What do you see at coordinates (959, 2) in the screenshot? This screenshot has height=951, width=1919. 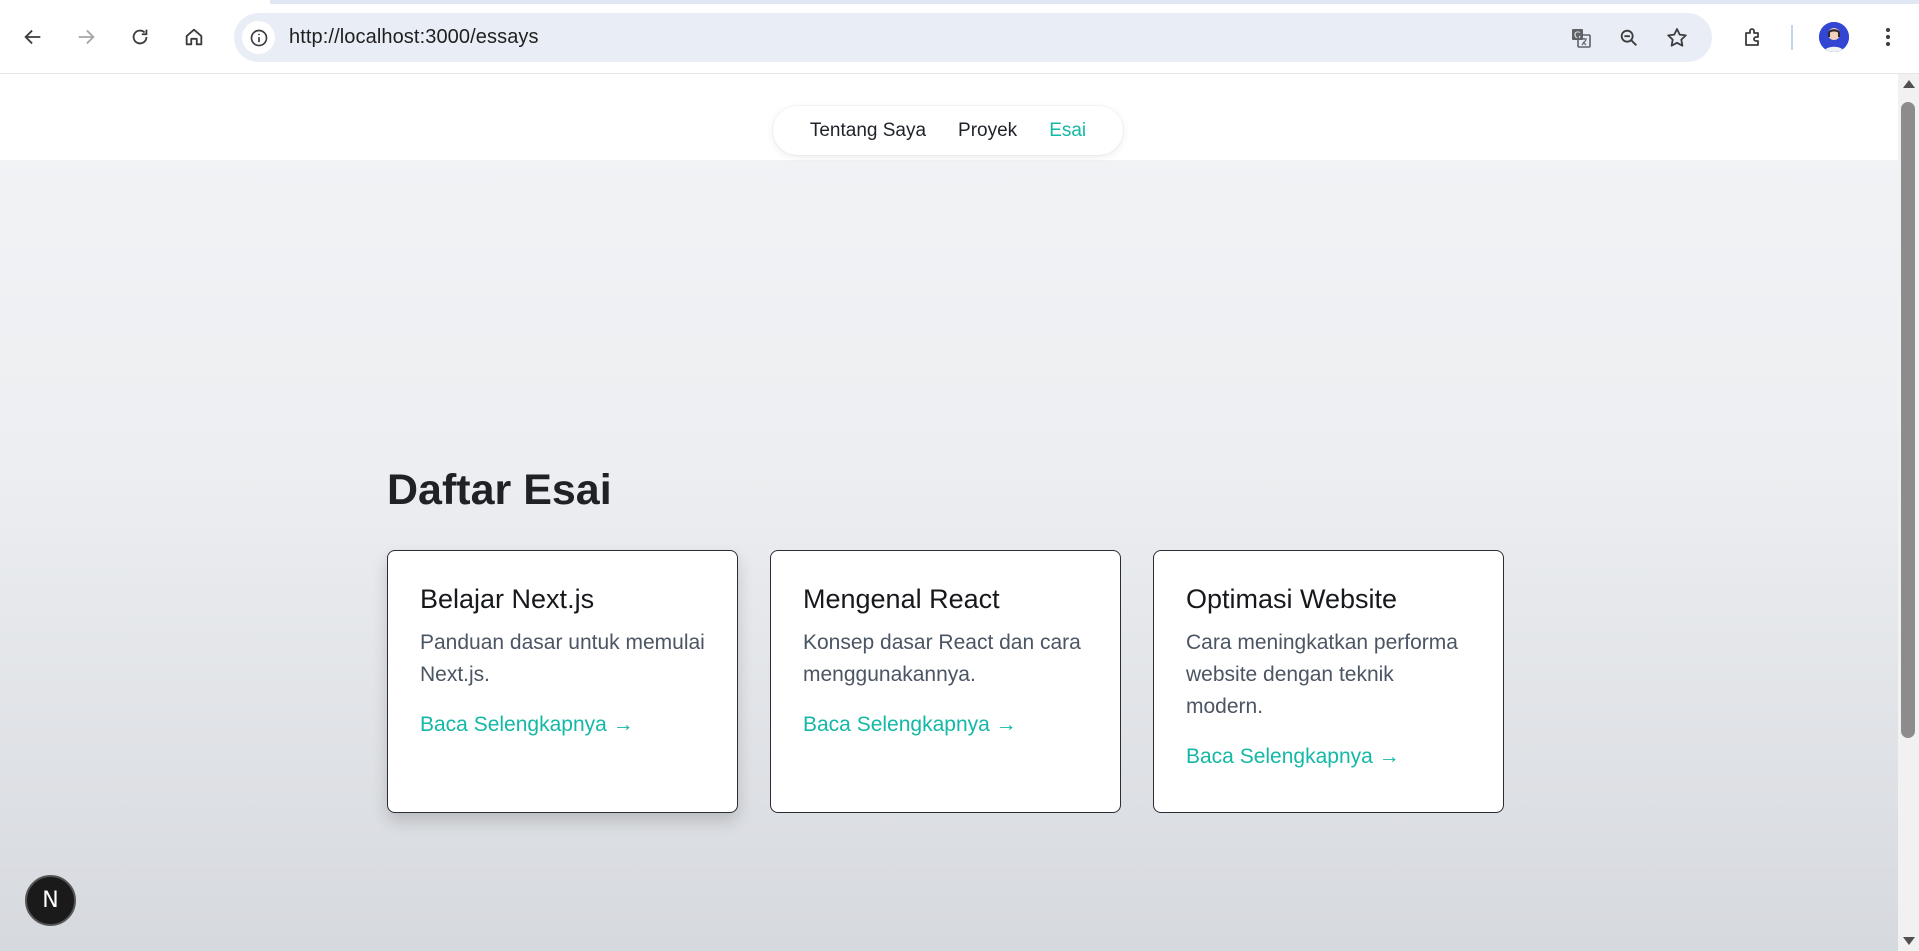 I see `tab-strip-edge` at bounding box center [959, 2].